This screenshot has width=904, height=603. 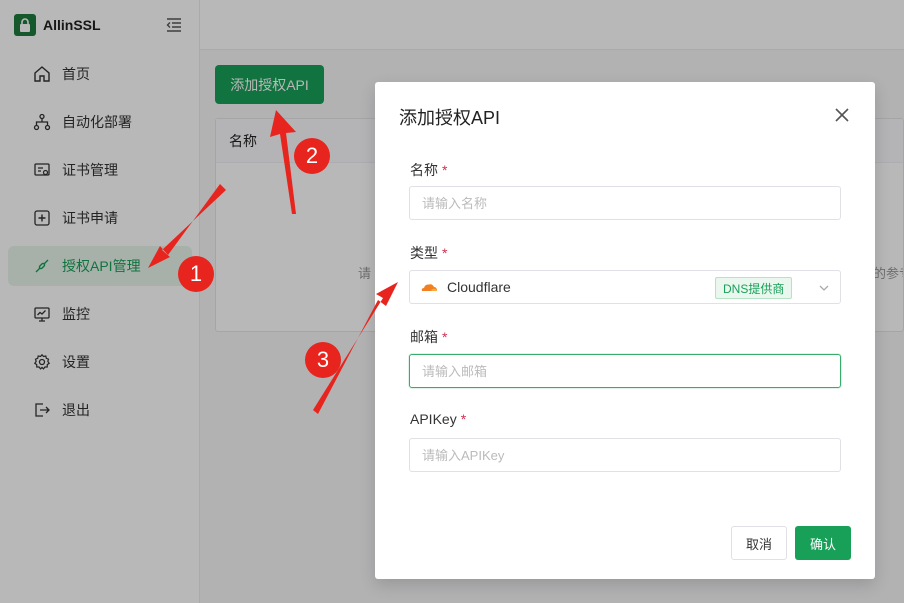 I want to click on dns-provider-tag: DNS提供商, so click(x=754, y=288).